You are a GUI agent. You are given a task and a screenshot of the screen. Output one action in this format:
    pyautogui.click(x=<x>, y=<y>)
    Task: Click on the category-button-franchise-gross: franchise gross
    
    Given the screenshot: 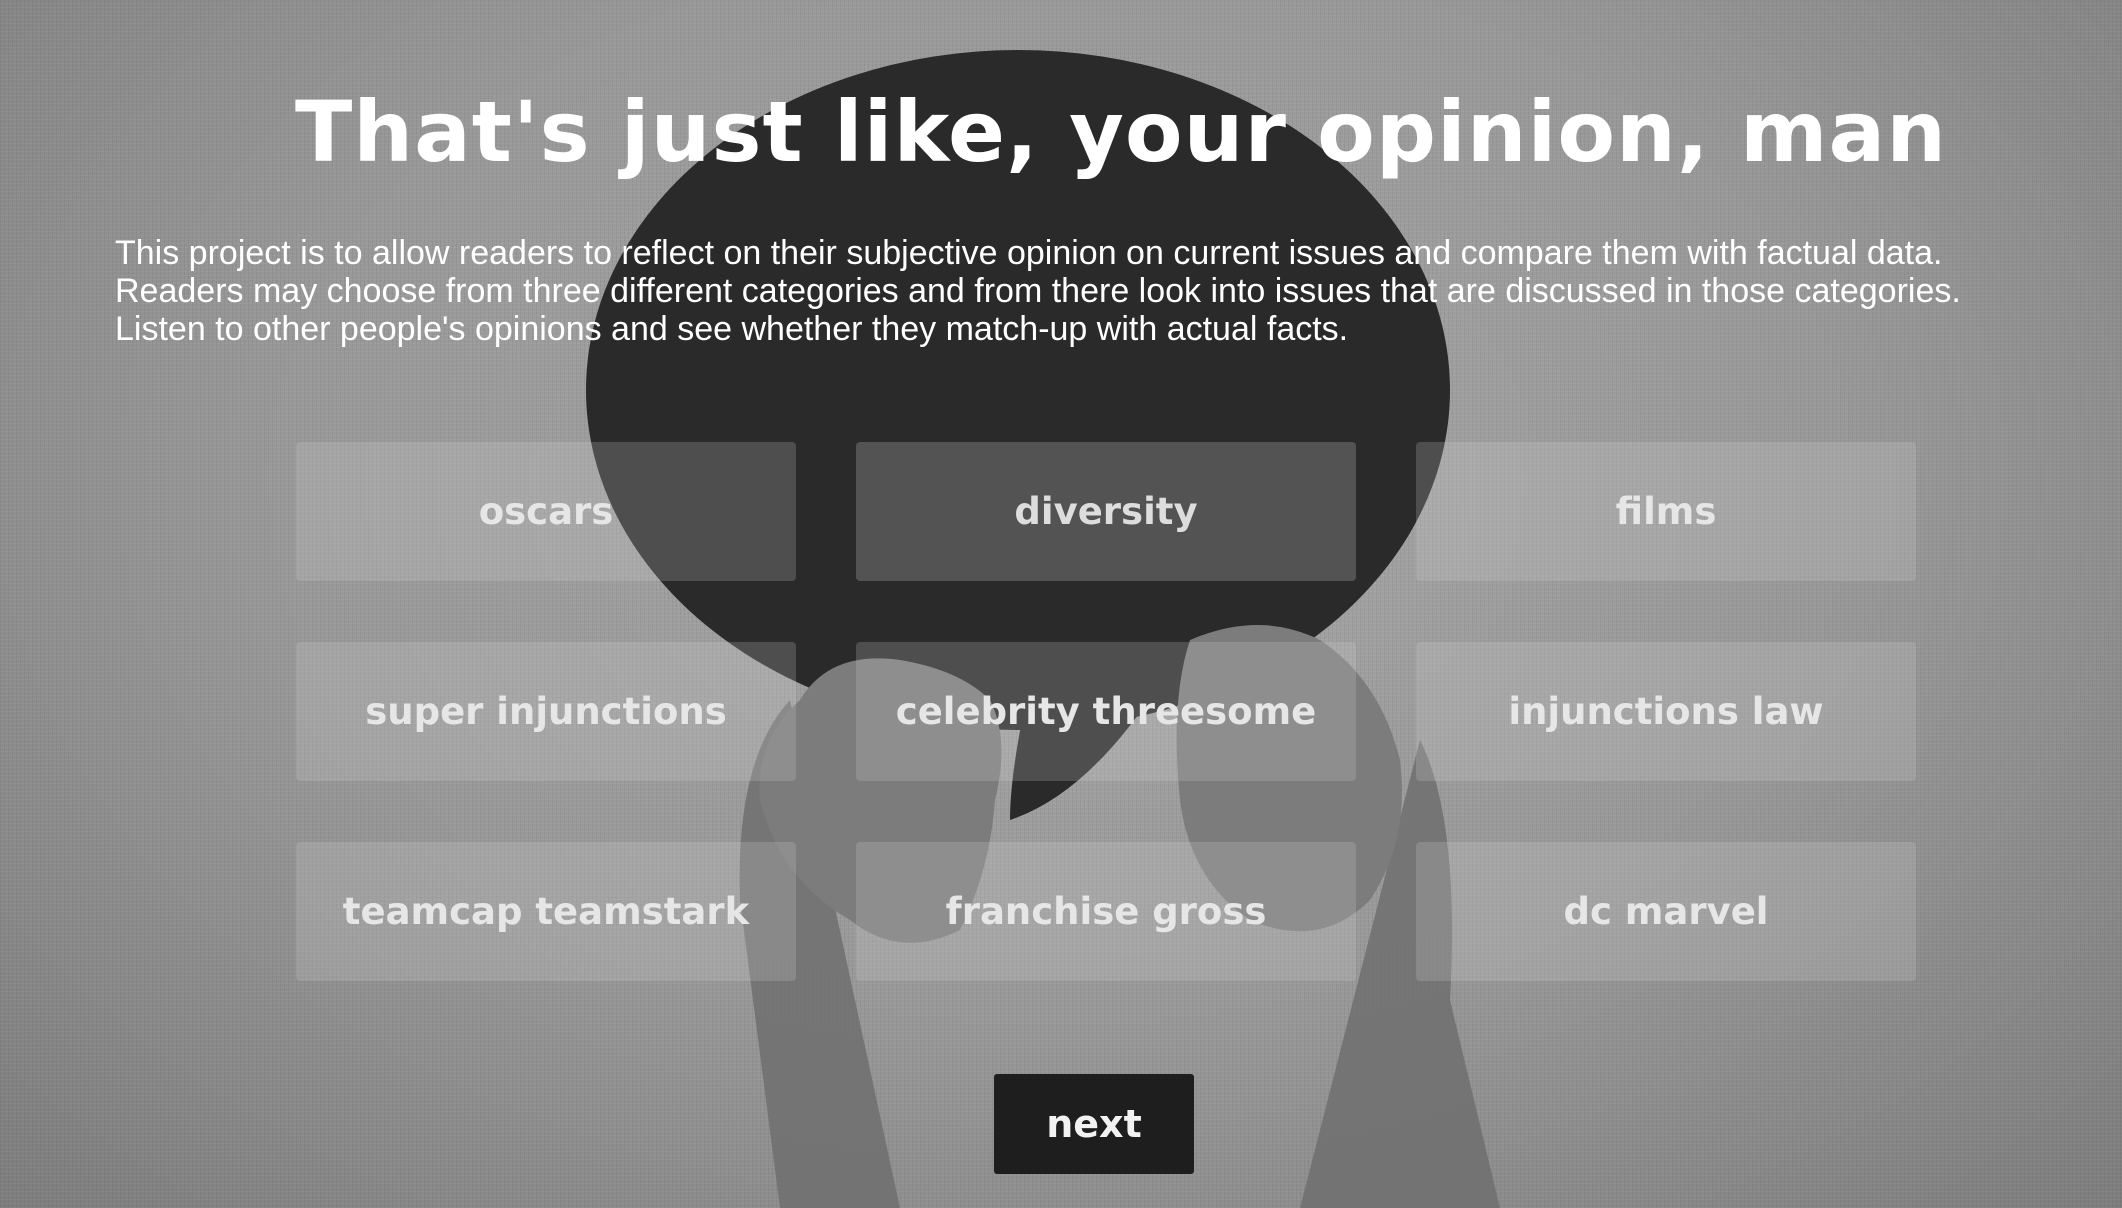 What is the action you would take?
    pyautogui.click(x=1106, y=911)
    